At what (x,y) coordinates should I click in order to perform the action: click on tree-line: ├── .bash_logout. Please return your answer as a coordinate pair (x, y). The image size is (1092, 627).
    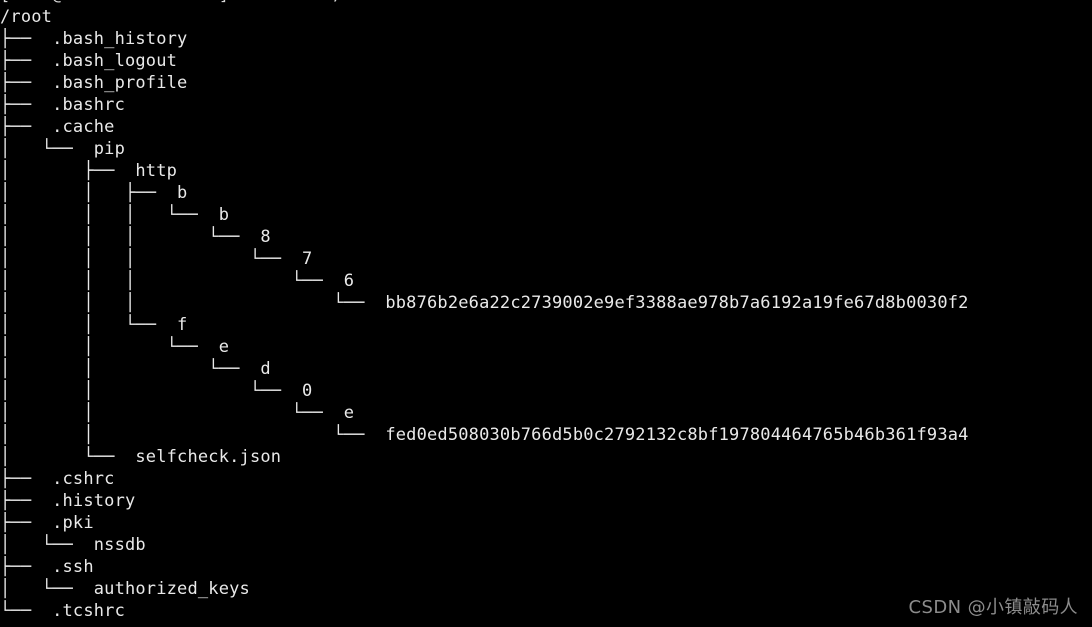
    Looking at the image, I should click on (89, 61).